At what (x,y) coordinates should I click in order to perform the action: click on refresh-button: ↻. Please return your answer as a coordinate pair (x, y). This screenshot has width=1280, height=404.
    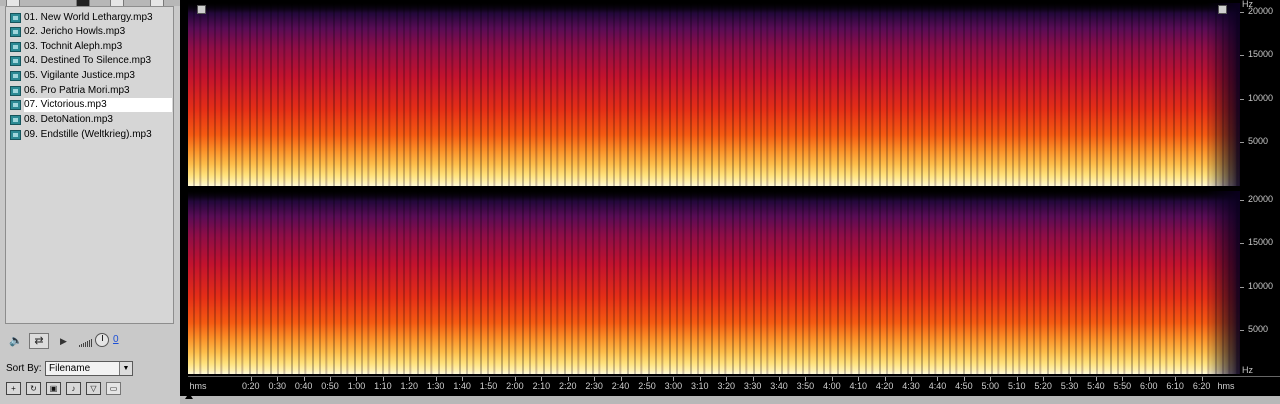
    Looking at the image, I should click on (33, 388).